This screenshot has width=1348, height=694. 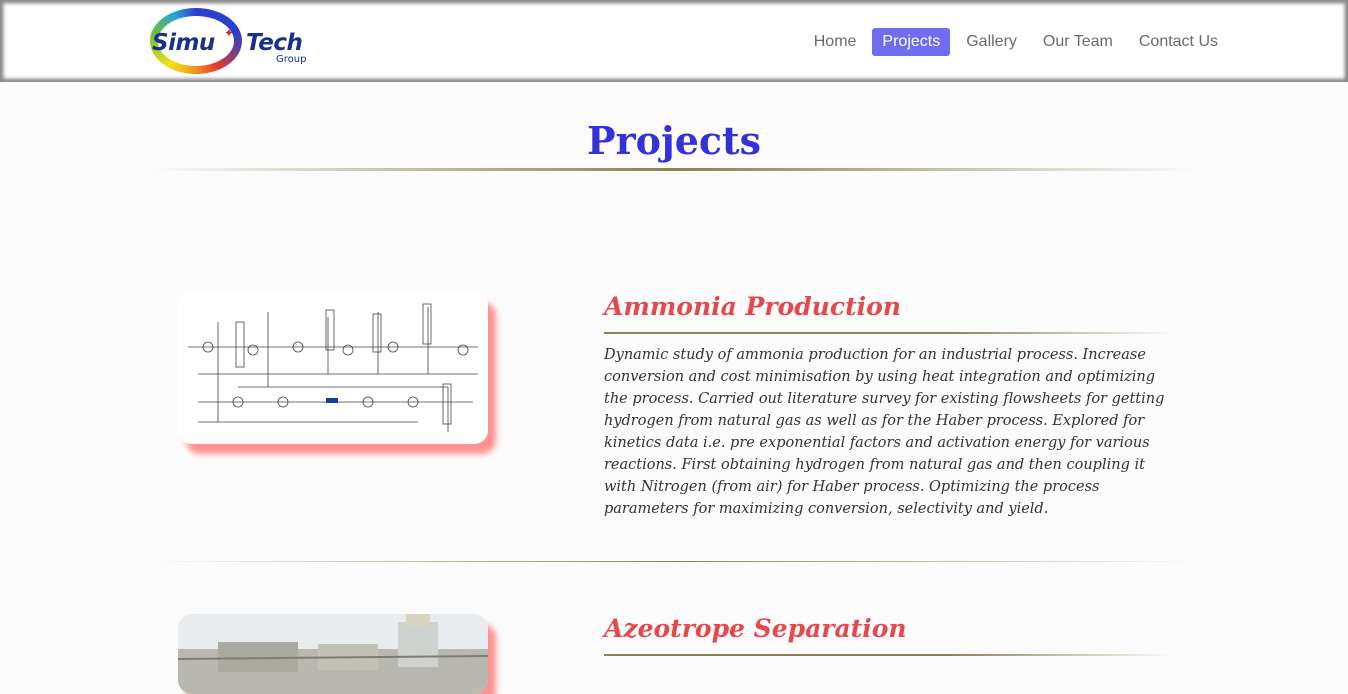 What do you see at coordinates (674, 169) in the screenshot?
I see `title-divider` at bounding box center [674, 169].